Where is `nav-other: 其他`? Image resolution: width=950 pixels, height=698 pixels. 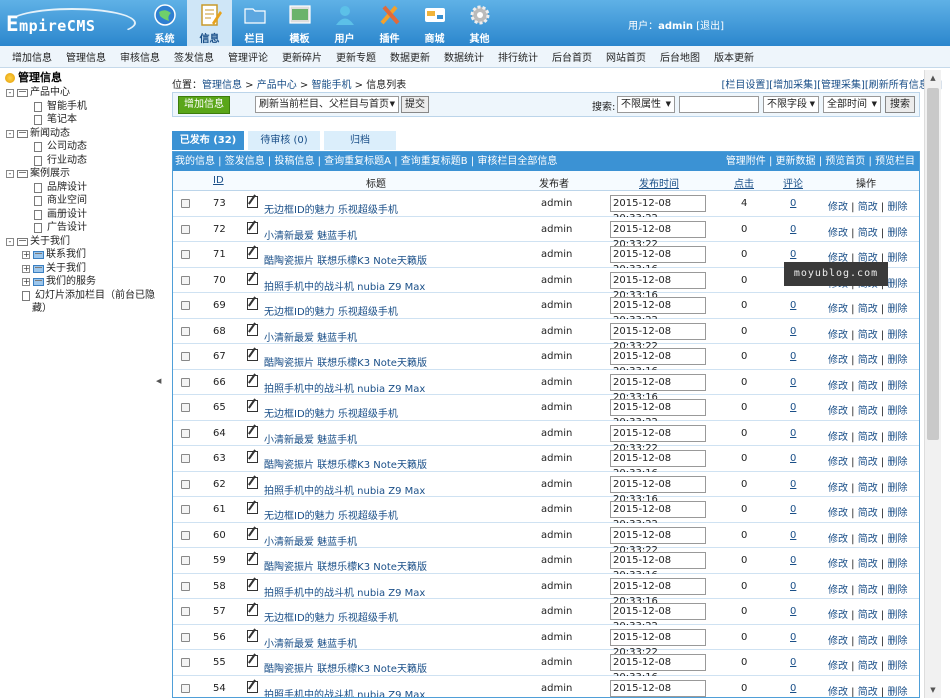 nav-other: 其他 is located at coordinates (479, 23).